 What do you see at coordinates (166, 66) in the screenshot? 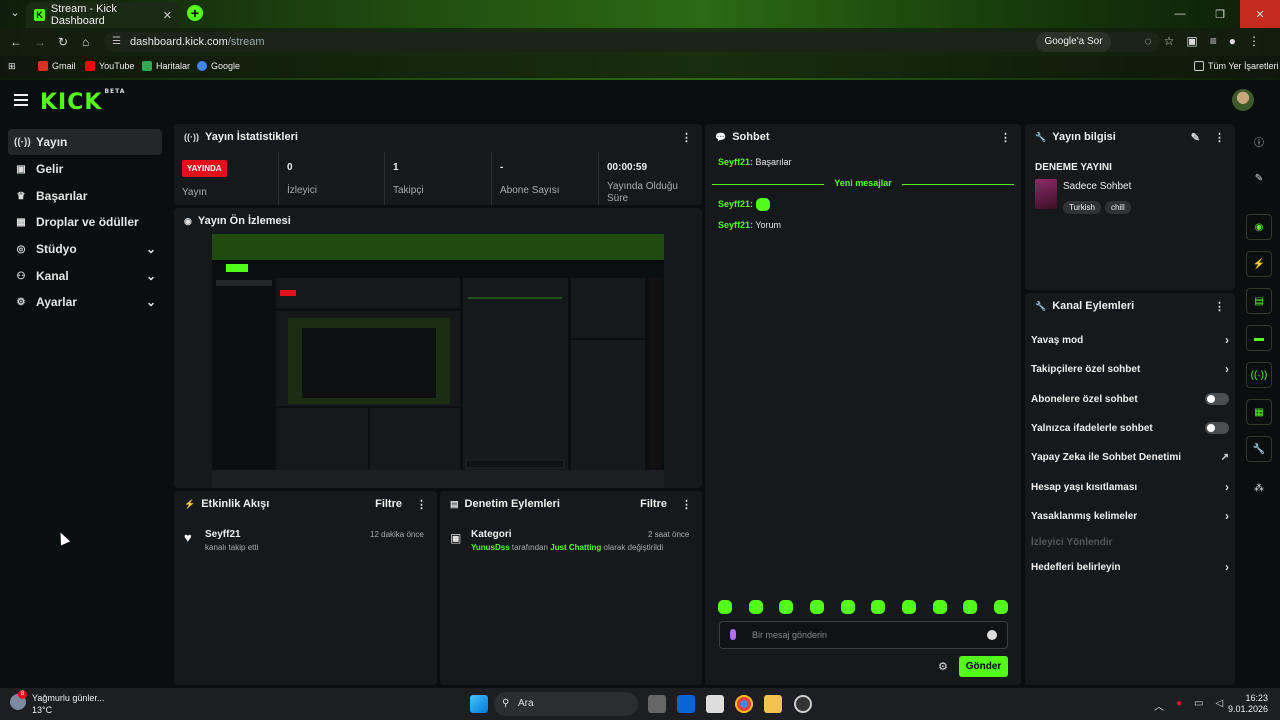
I see `bookmark-maps: Haritalar` at bounding box center [166, 66].